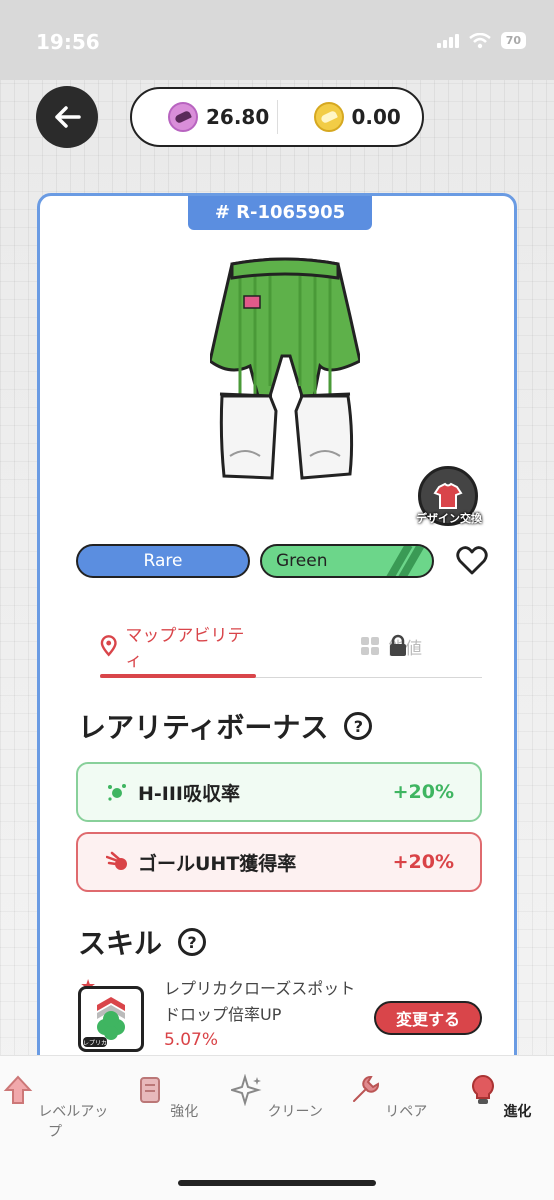  Describe the element at coordinates (68, 42) in the screenshot. I see `status-time: 19:56` at that location.